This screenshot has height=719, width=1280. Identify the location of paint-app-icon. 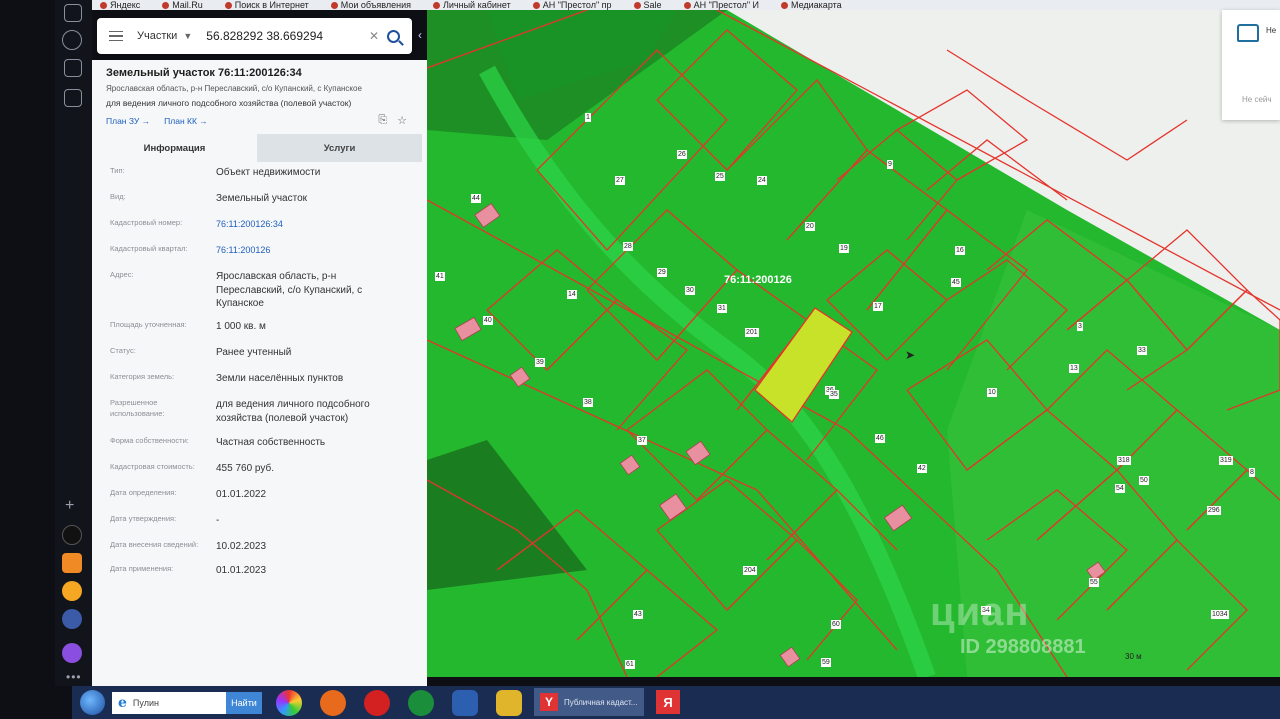
(289, 703).